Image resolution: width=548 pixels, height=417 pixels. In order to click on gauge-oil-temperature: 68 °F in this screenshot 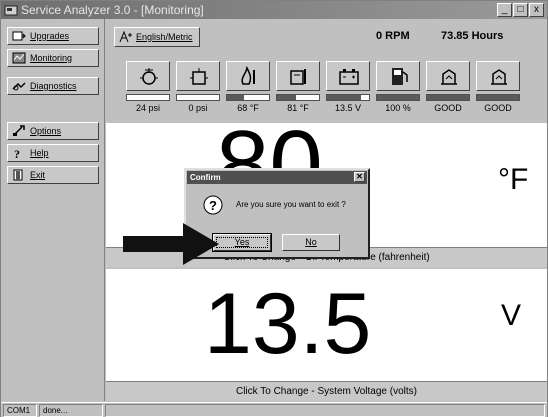, I will do `click(248, 89)`.